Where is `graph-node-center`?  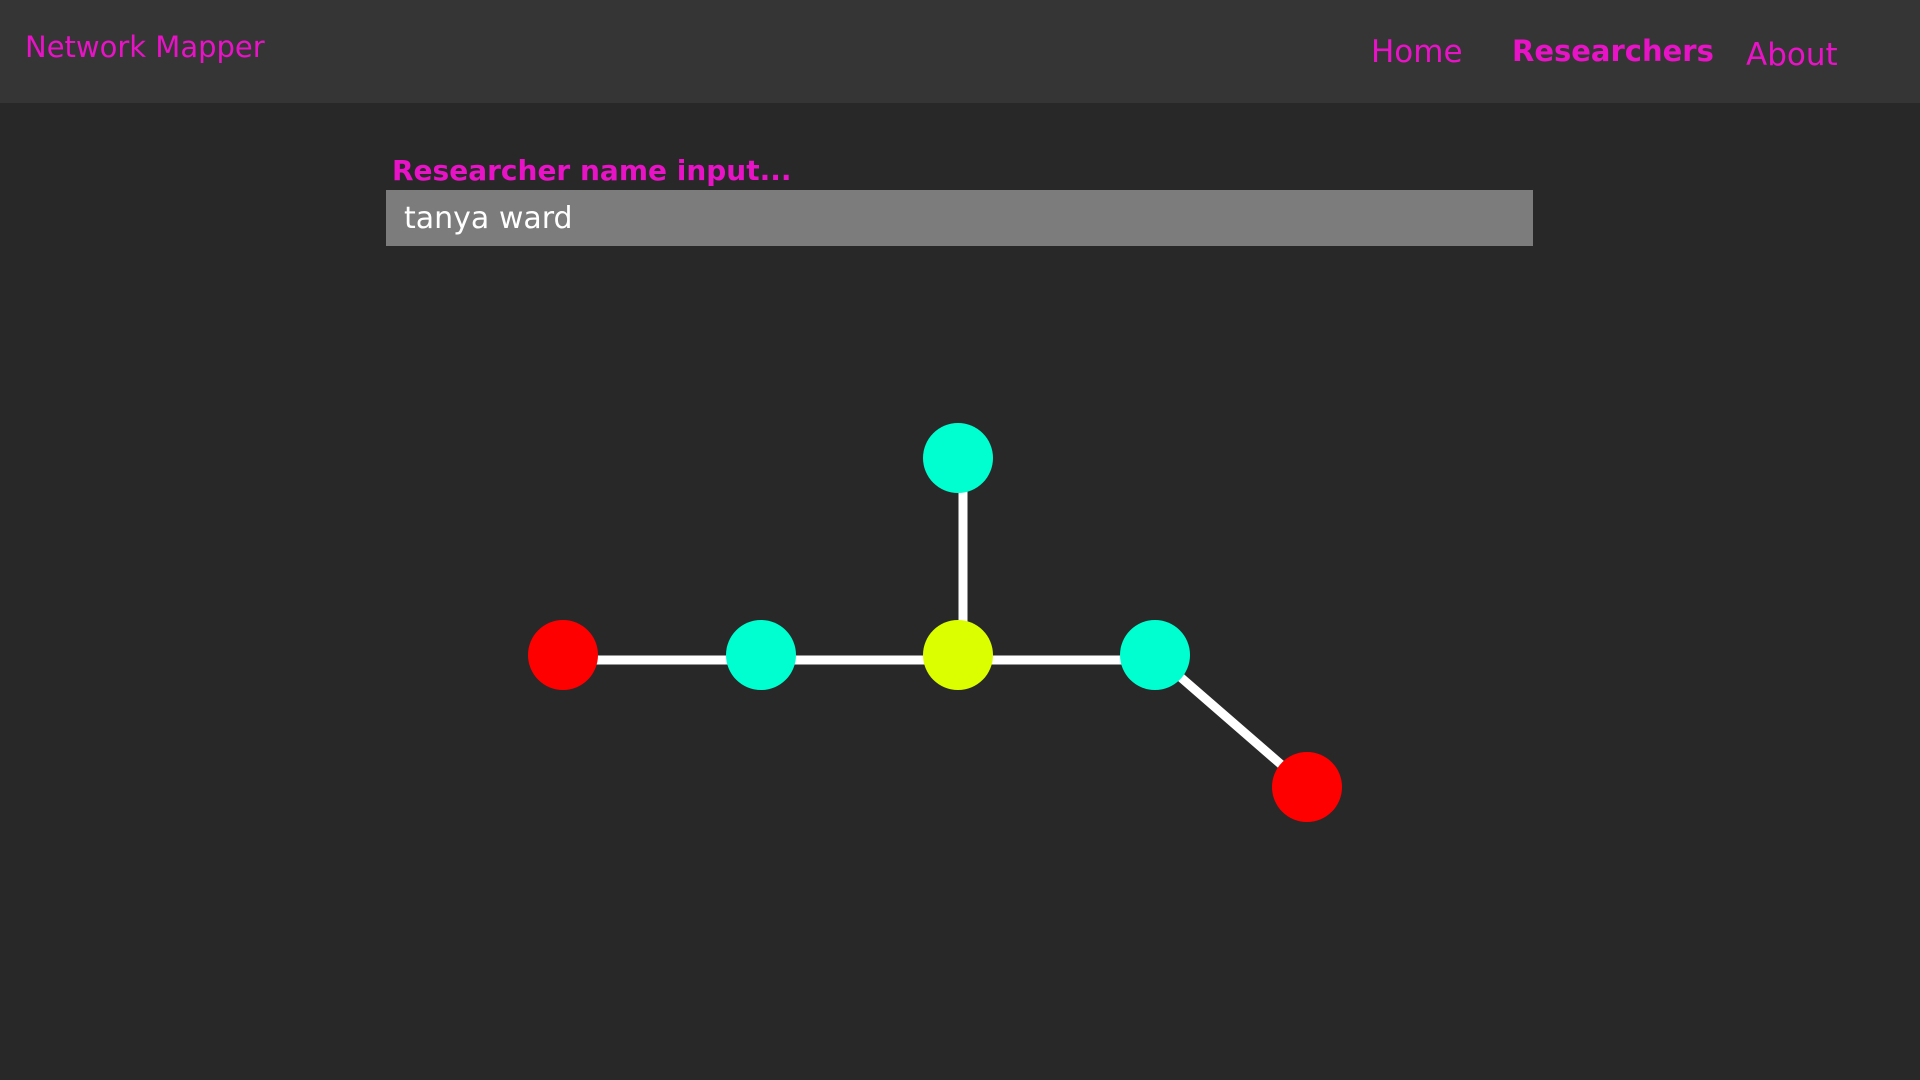 graph-node-center is located at coordinates (958, 655).